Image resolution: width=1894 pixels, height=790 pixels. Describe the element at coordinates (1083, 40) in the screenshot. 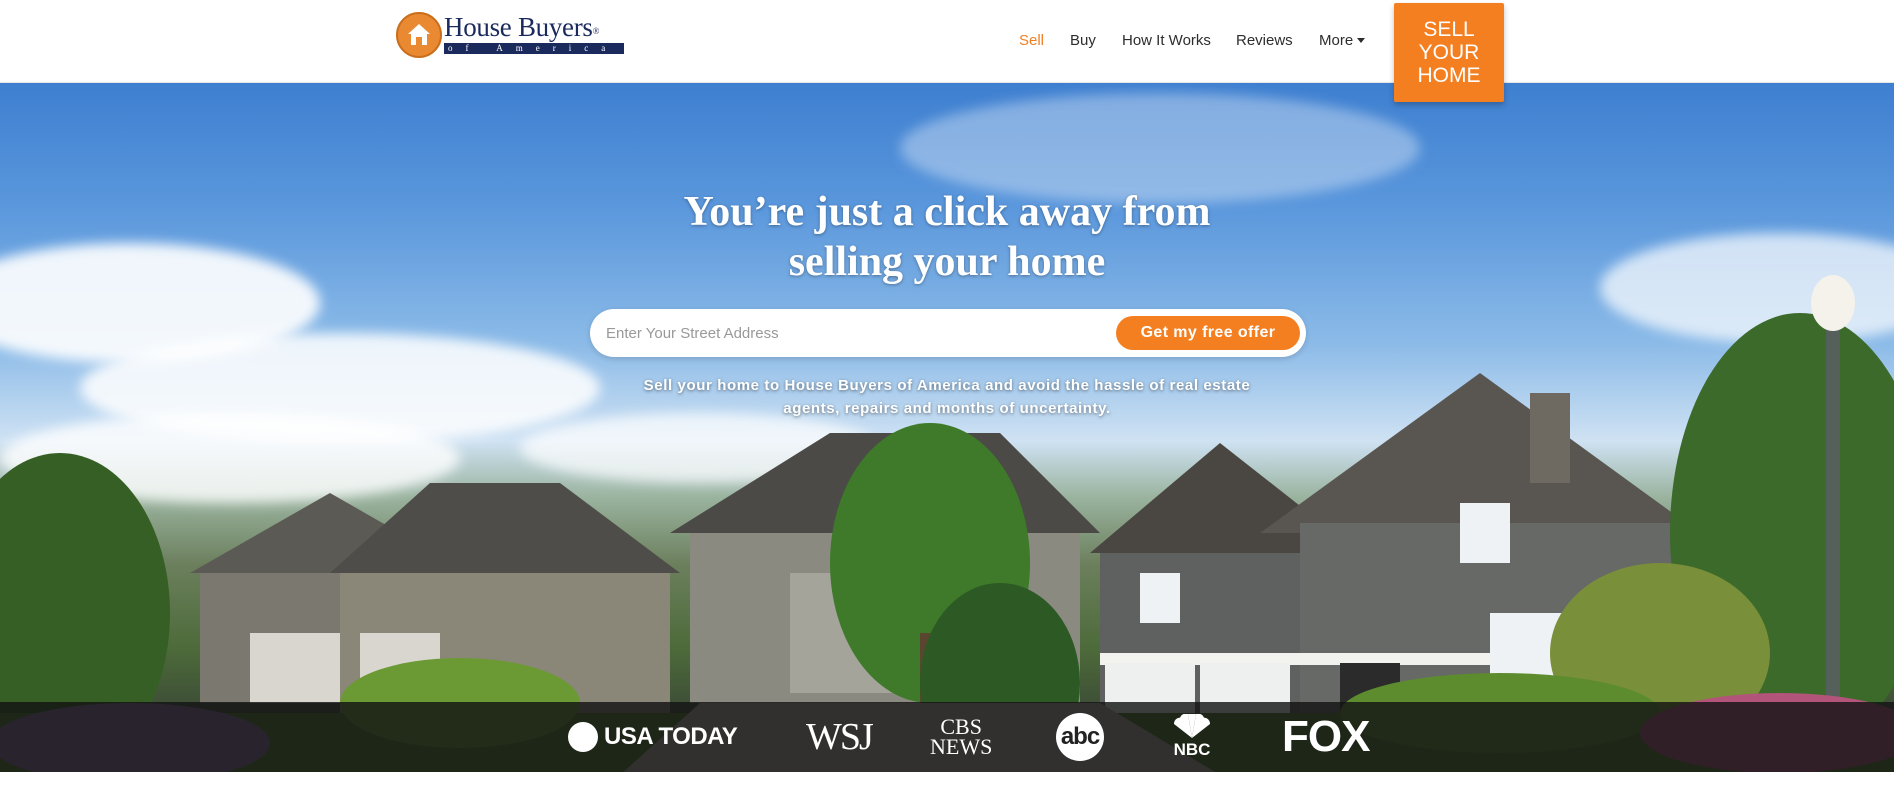

I see `nav-item-buy: Buy` at that location.